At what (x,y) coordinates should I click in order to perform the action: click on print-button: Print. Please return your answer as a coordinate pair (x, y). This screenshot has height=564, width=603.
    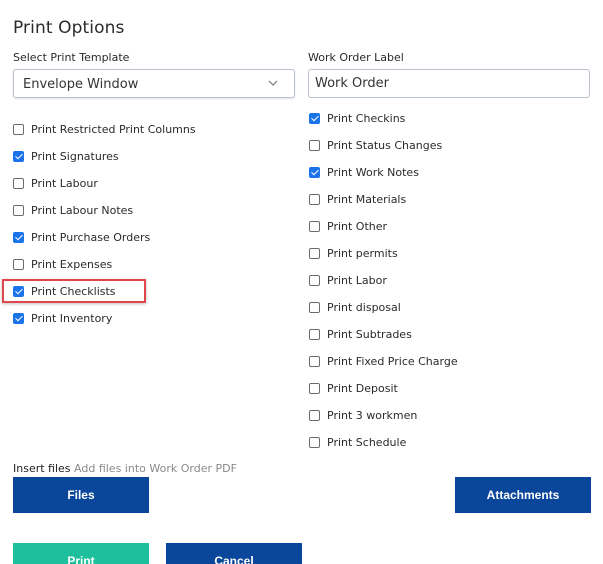
    Looking at the image, I should click on (81, 553).